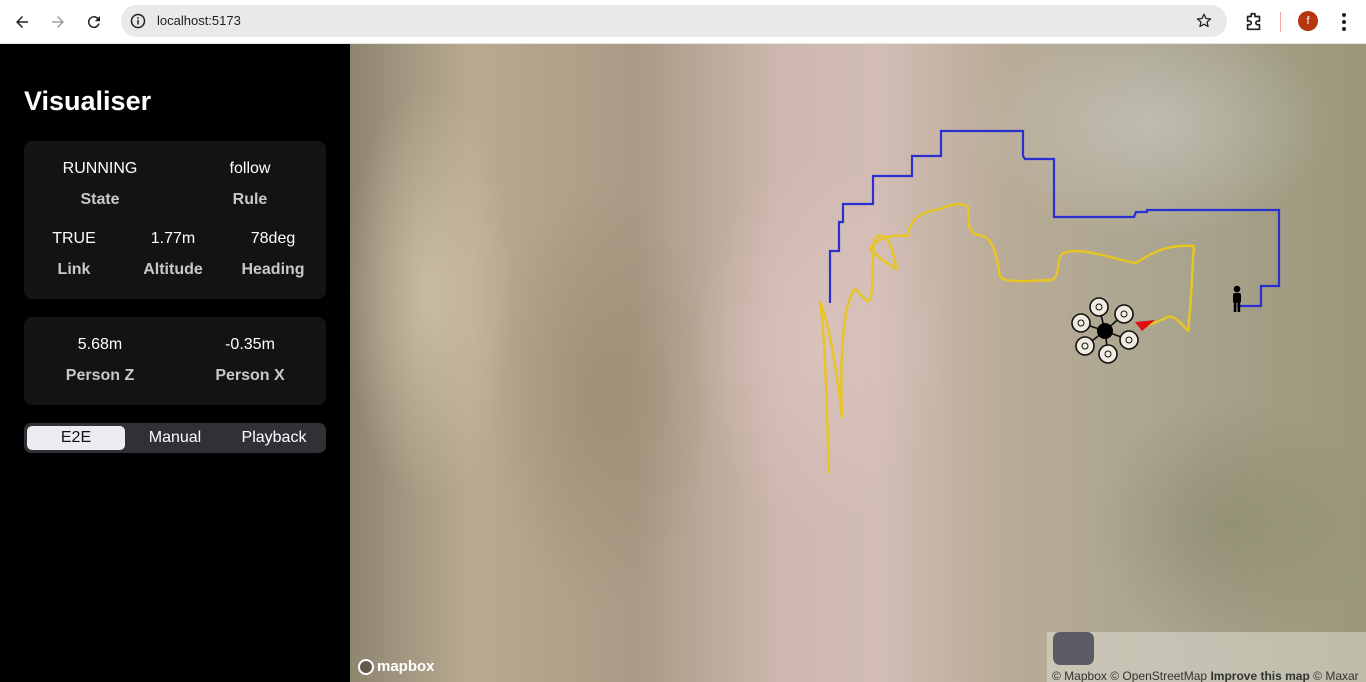 This screenshot has height=682, width=1366. I want to click on person-card: 5.68m Person Z -0.35m Person X, so click(175, 361).